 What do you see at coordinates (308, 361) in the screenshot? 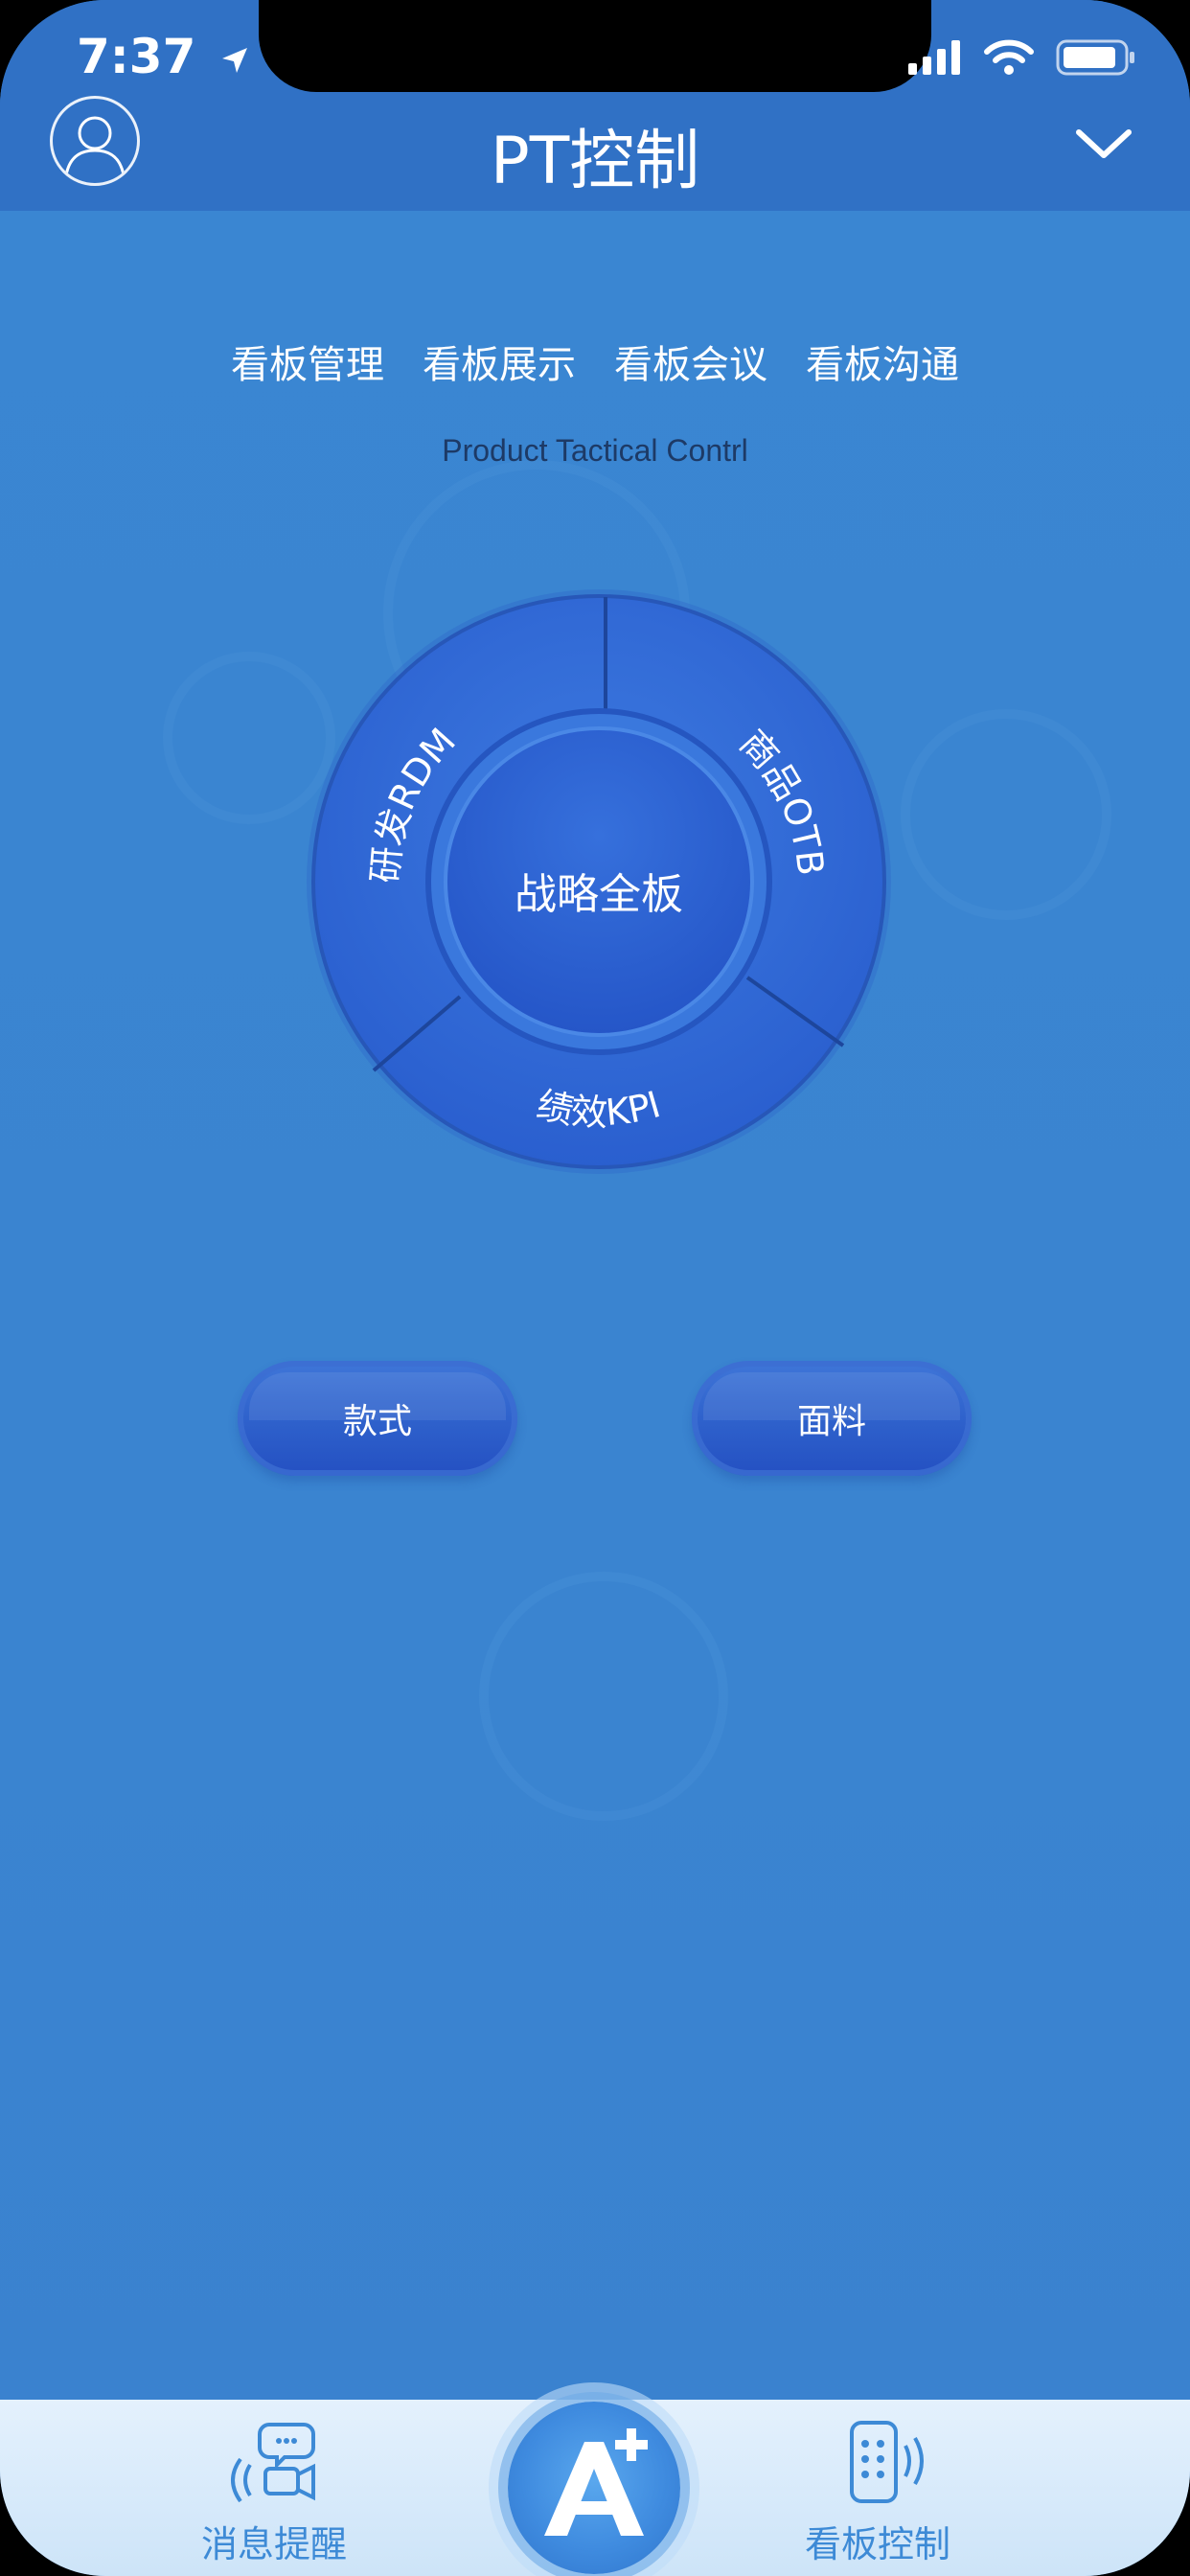
I see `menu-item-board-management: 看板管理` at bounding box center [308, 361].